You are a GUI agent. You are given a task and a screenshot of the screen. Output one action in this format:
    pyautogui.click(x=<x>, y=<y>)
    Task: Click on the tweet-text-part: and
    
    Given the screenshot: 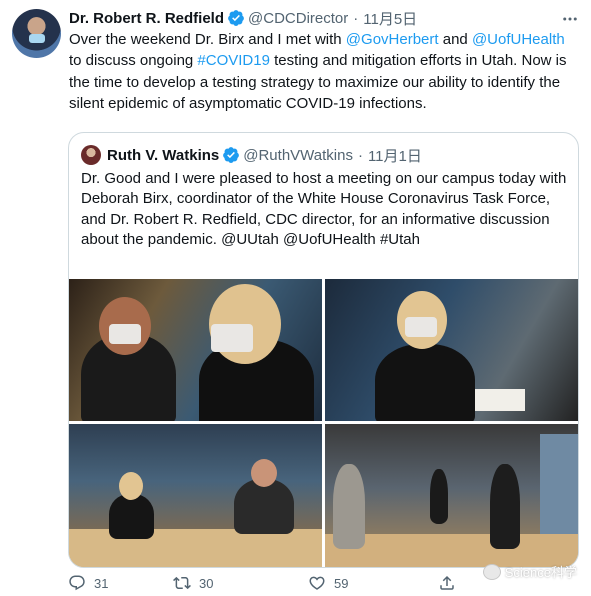 What is the action you would take?
    pyautogui.click(x=455, y=39)
    